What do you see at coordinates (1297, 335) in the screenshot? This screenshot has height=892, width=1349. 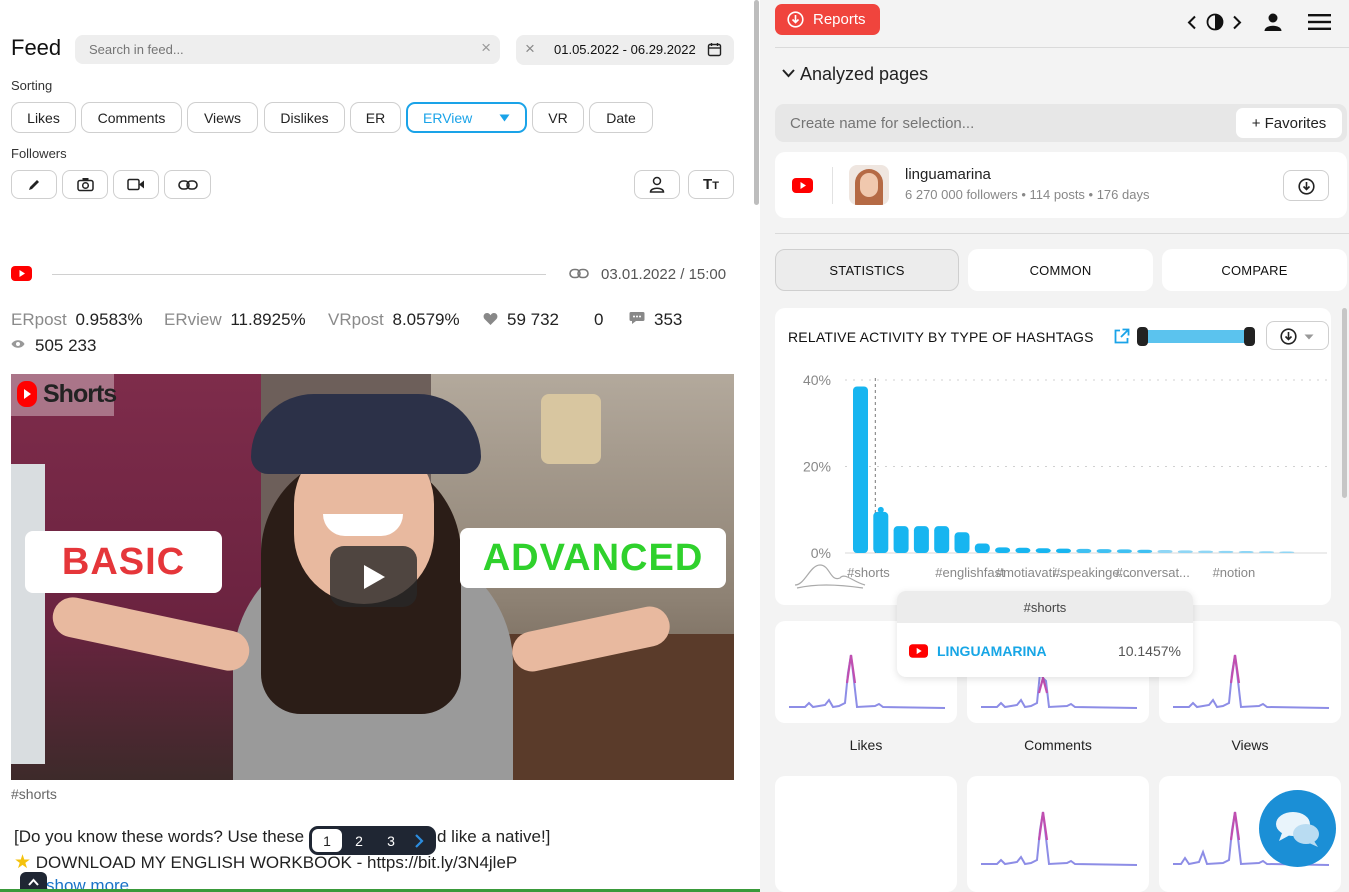 I see `chart-download-menu` at bounding box center [1297, 335].